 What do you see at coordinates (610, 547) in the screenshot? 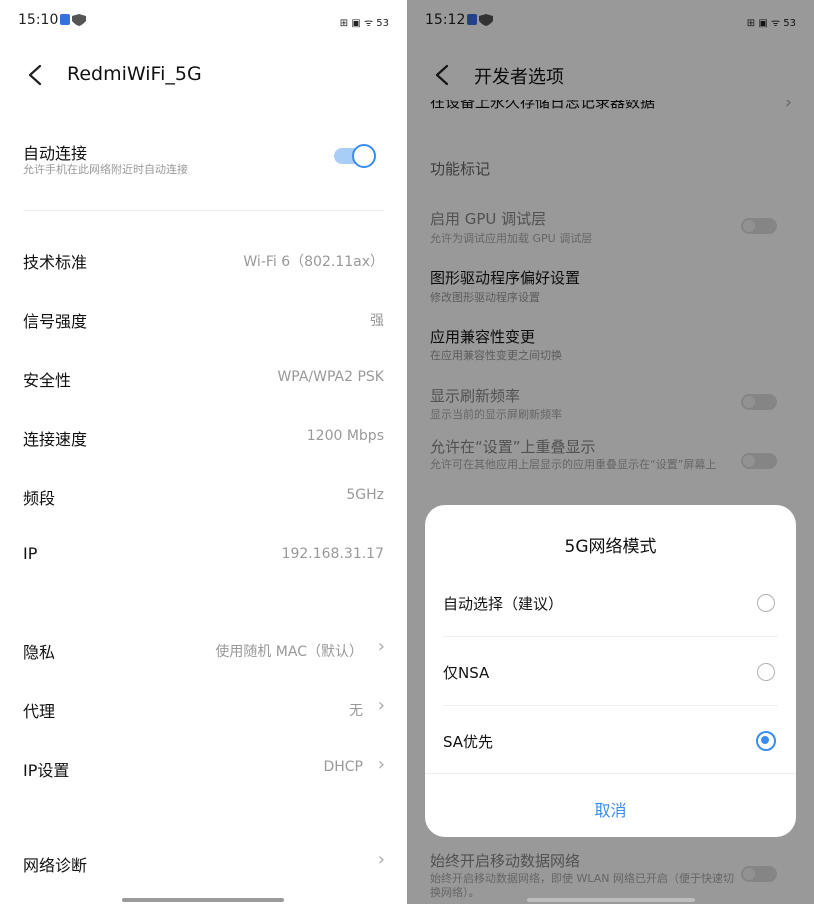
I see `dialog-title: 5G网络模式` at bounding box center [610, 547].